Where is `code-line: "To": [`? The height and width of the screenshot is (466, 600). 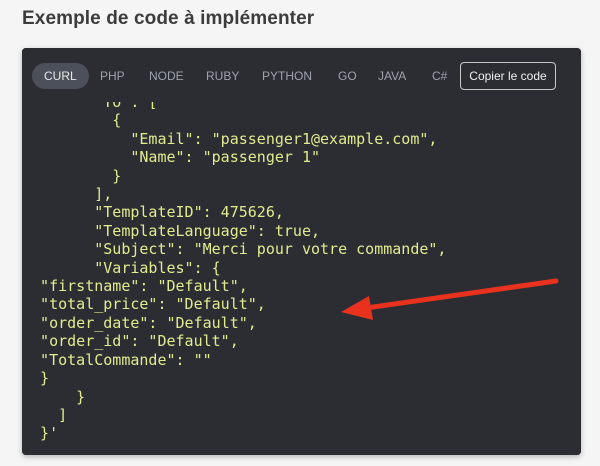
code-line: "To": [ is located at coordinates (90, 106).